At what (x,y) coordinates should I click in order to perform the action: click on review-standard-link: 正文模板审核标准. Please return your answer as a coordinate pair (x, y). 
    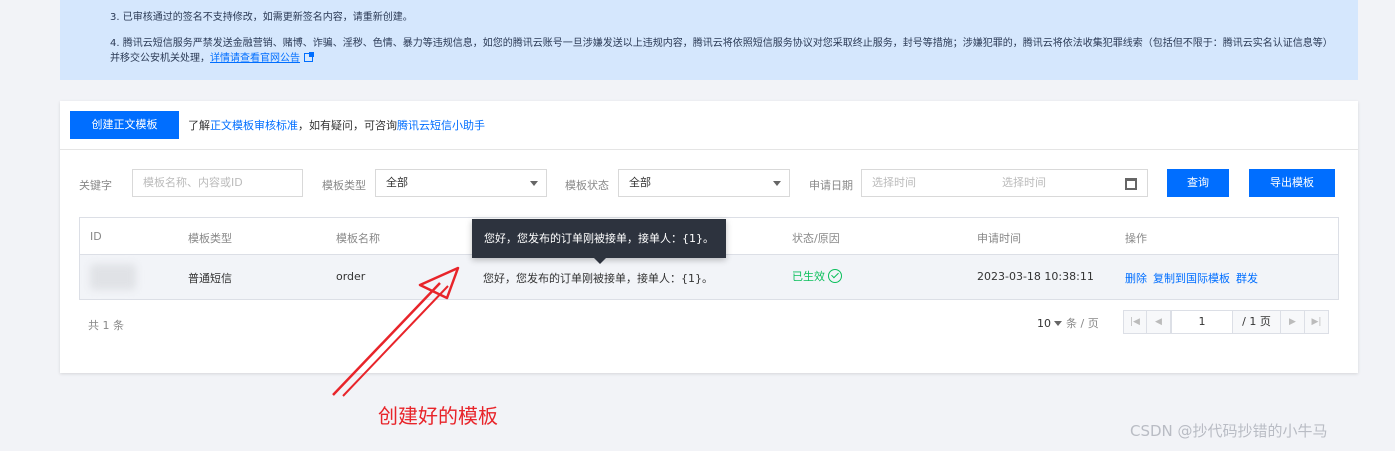
    Looking at the image, I should click on (254, 125).